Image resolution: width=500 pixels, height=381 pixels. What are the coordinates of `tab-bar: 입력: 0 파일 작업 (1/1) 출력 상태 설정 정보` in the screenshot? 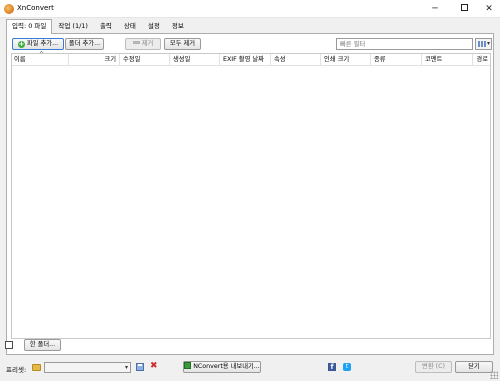 It's located at (98, 26).